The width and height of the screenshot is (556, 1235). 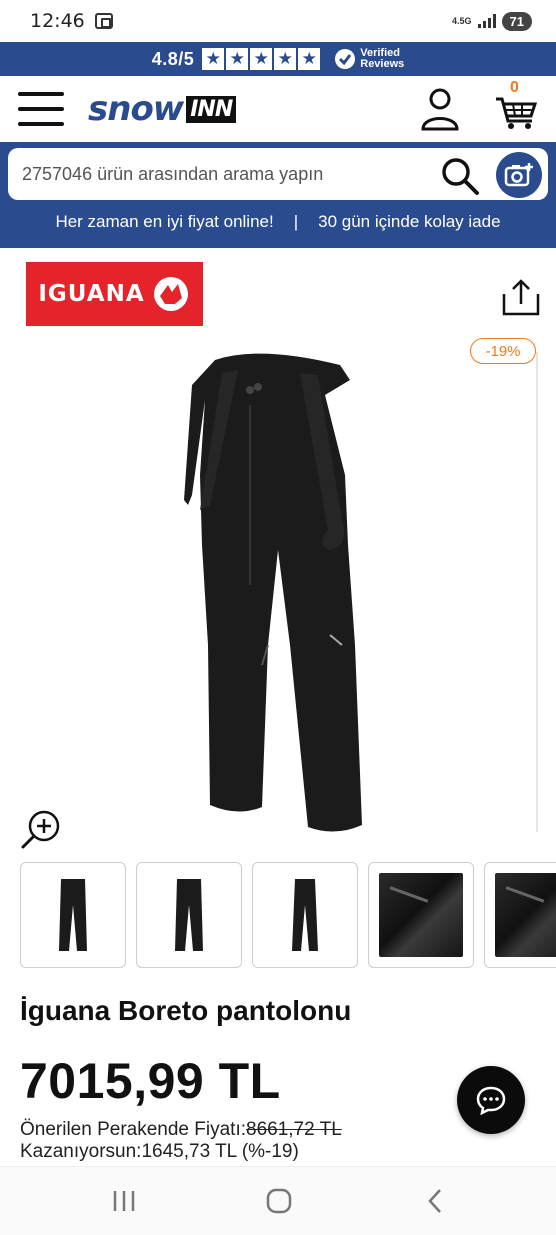 I want to click on zoom-in-icon, so click(x=41, y=829).